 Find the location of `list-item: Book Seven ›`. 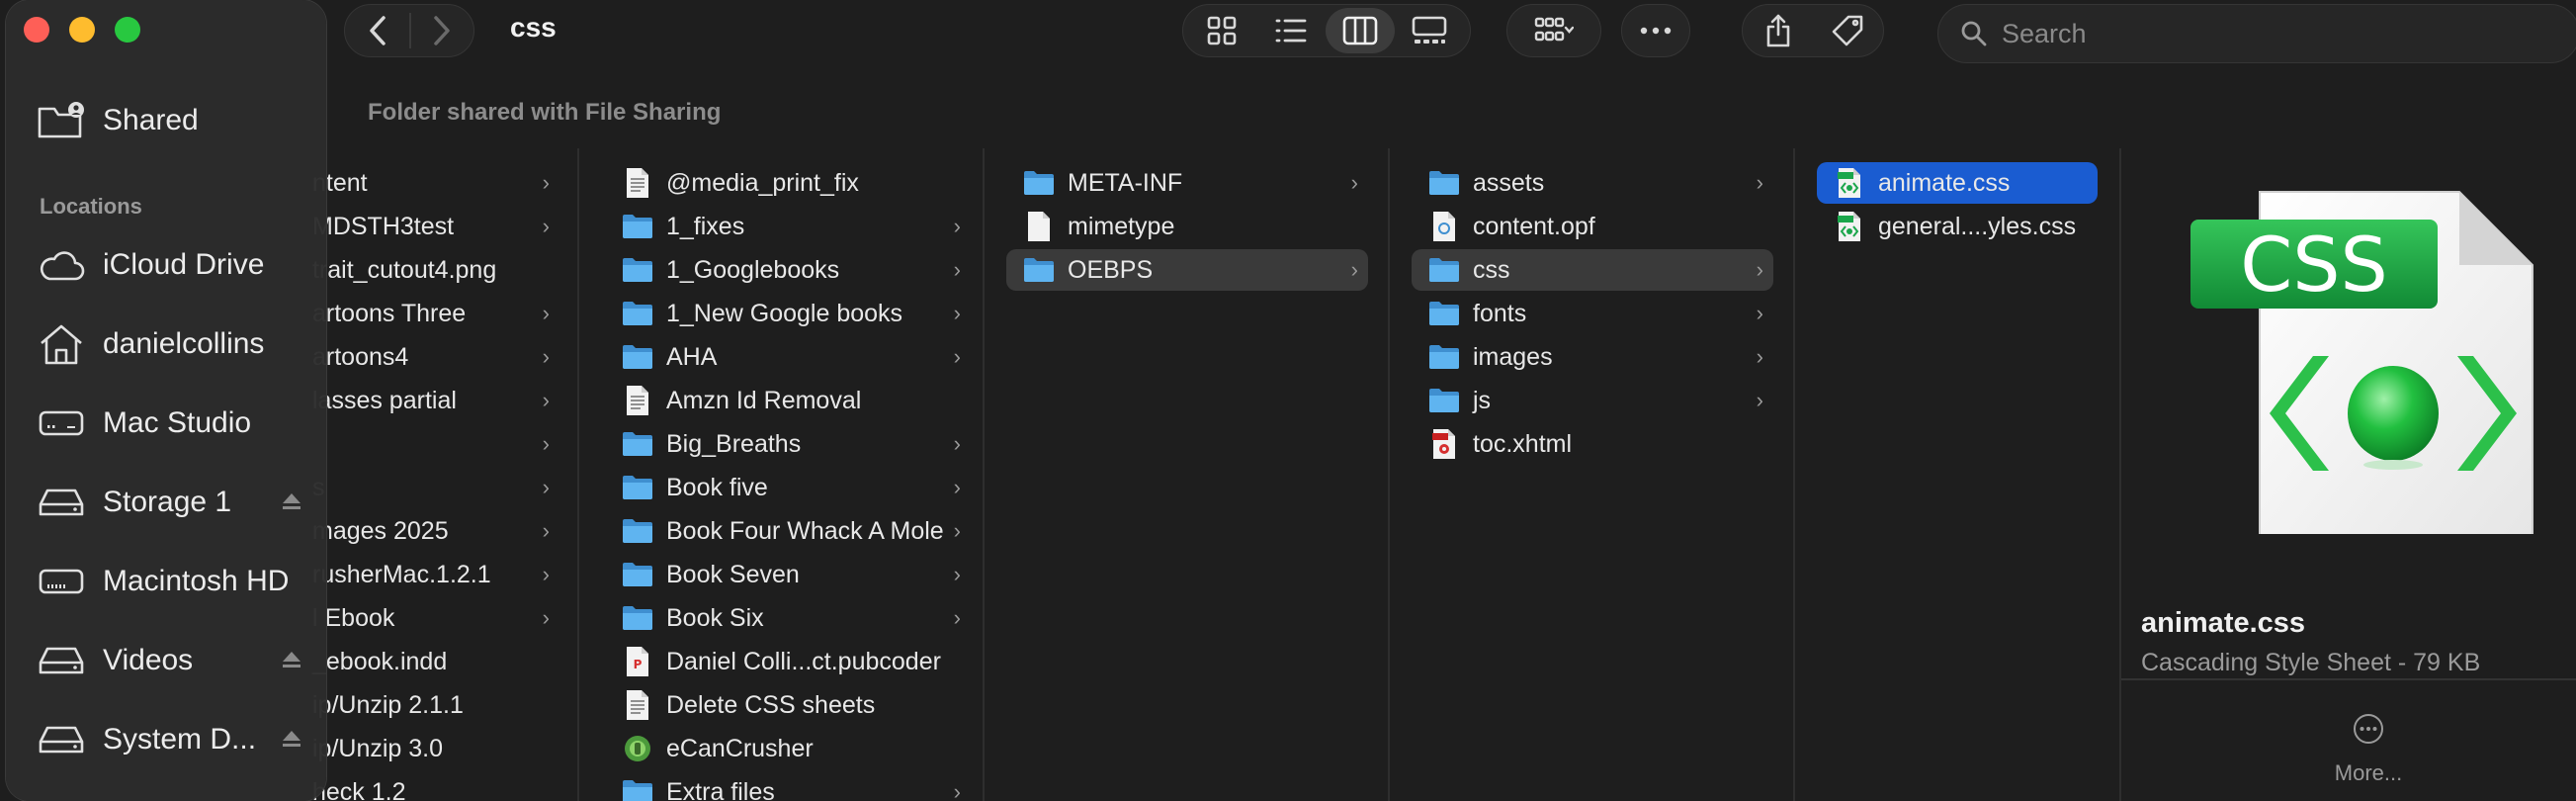

list-item: Book Seven › is located at coordinates (788, 574).